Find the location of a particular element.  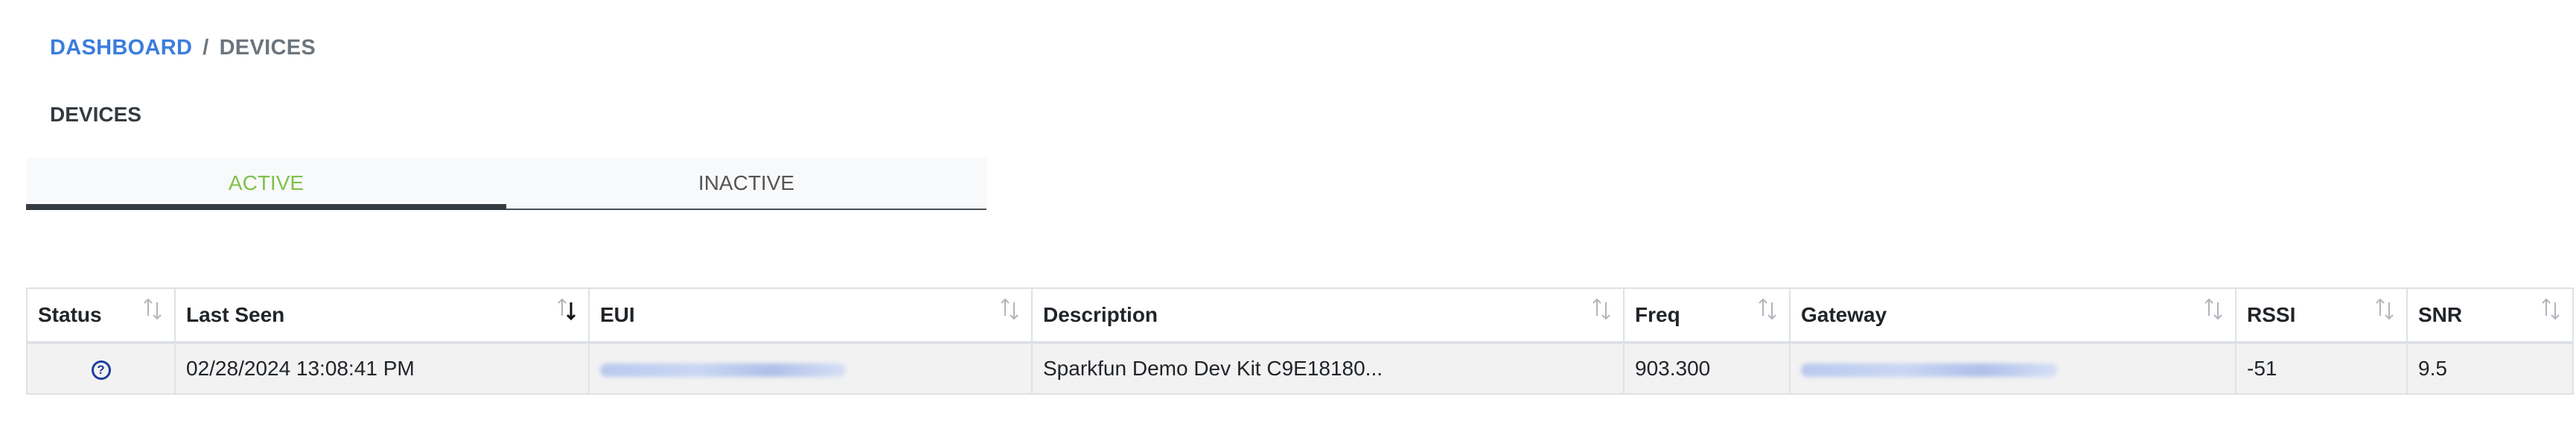

column-header-freq: Freq is located at coordinates (1707, 315).